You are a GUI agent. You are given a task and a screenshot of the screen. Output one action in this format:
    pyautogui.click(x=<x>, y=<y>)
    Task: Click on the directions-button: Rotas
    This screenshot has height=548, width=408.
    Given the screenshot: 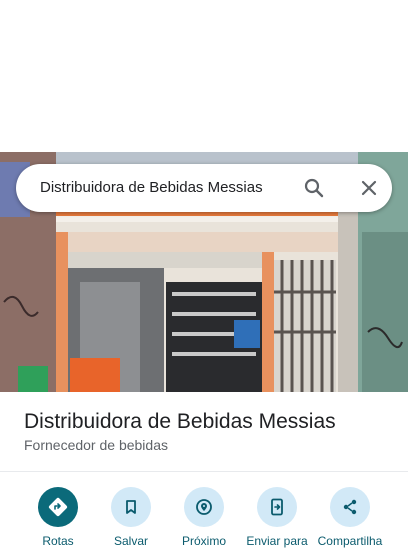 What is the action you would take?
    pyautogui.click(x=58, y=517)
    